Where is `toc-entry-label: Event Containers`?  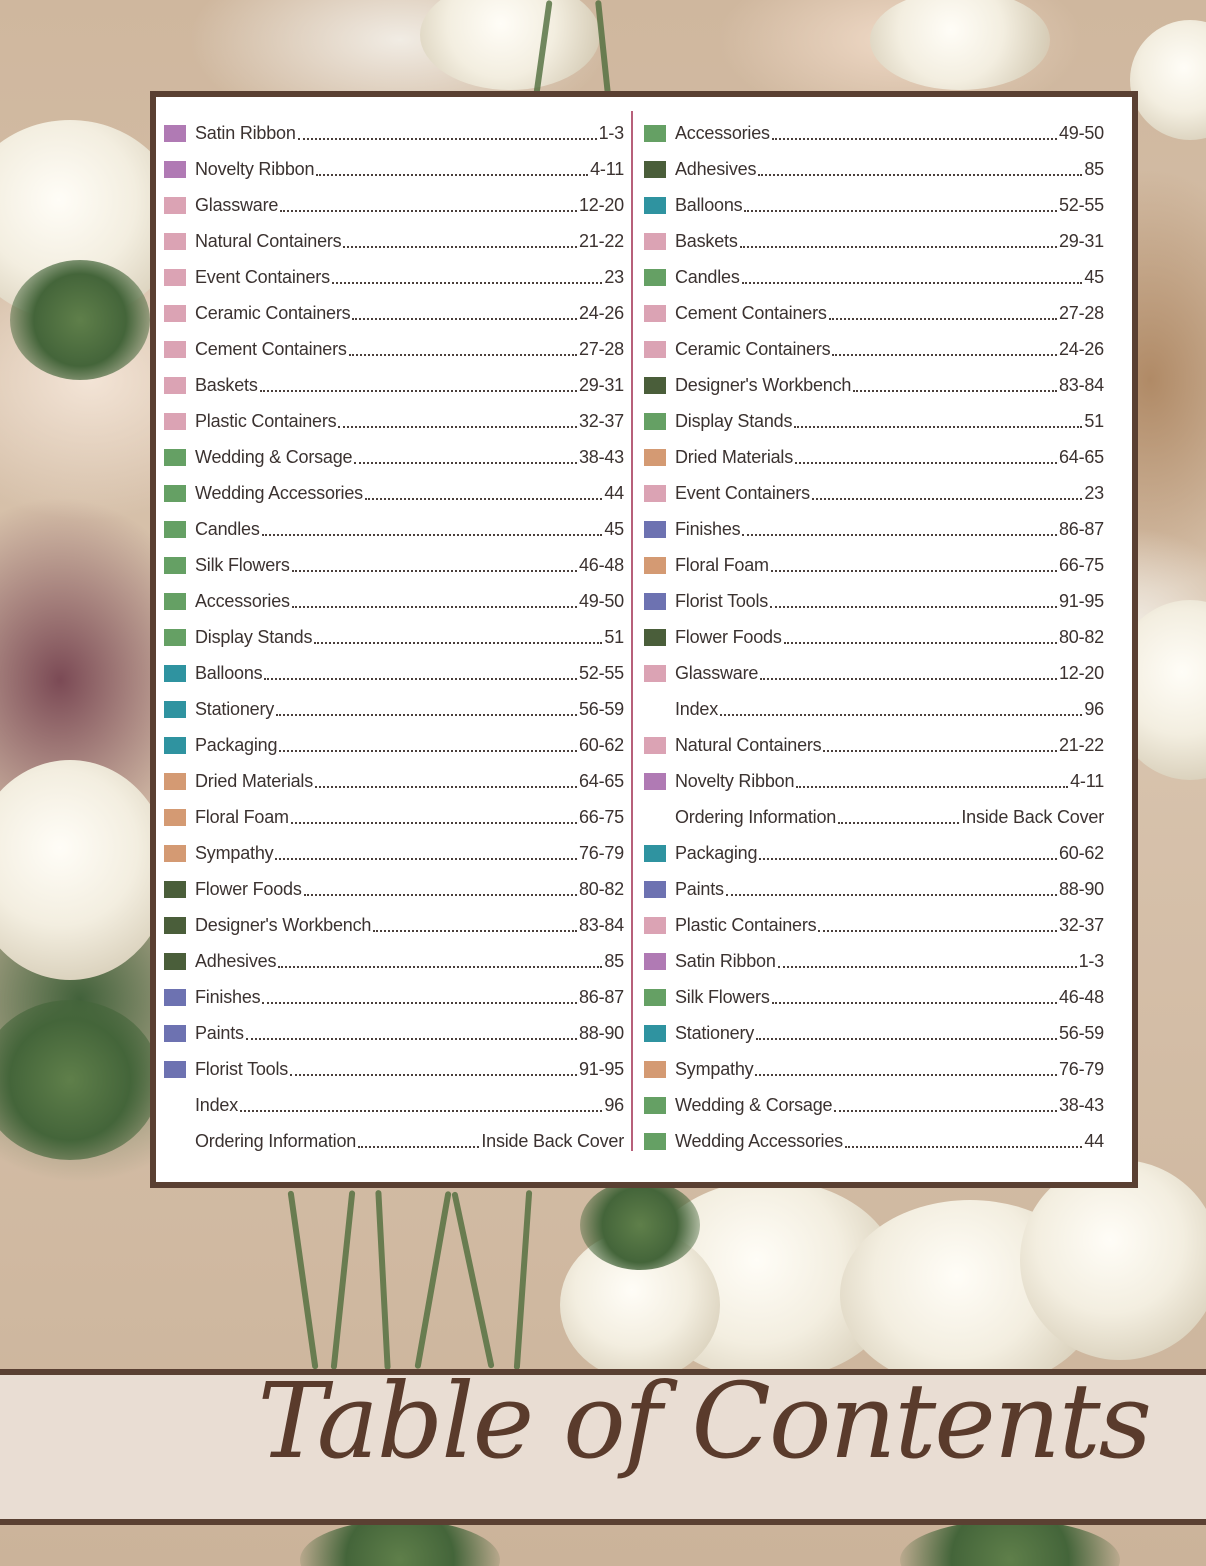
toc-entry-label: Event Containers is located at coordinates (262, 276).